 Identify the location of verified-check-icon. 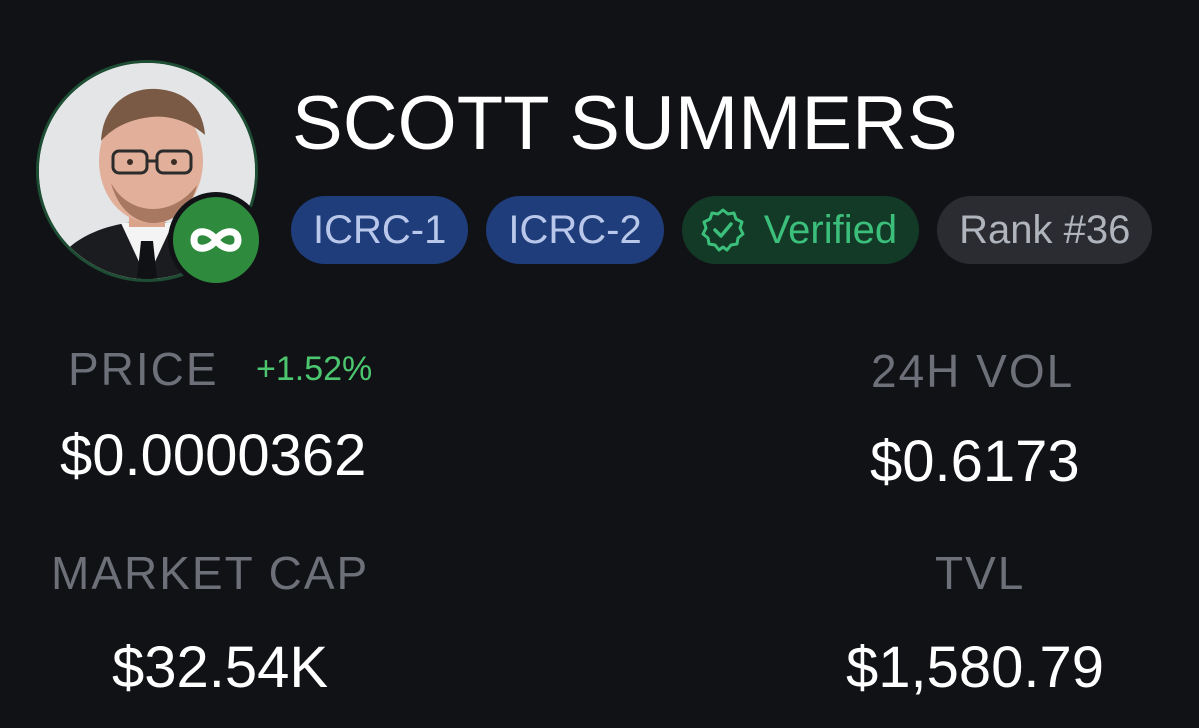
(723, 230).